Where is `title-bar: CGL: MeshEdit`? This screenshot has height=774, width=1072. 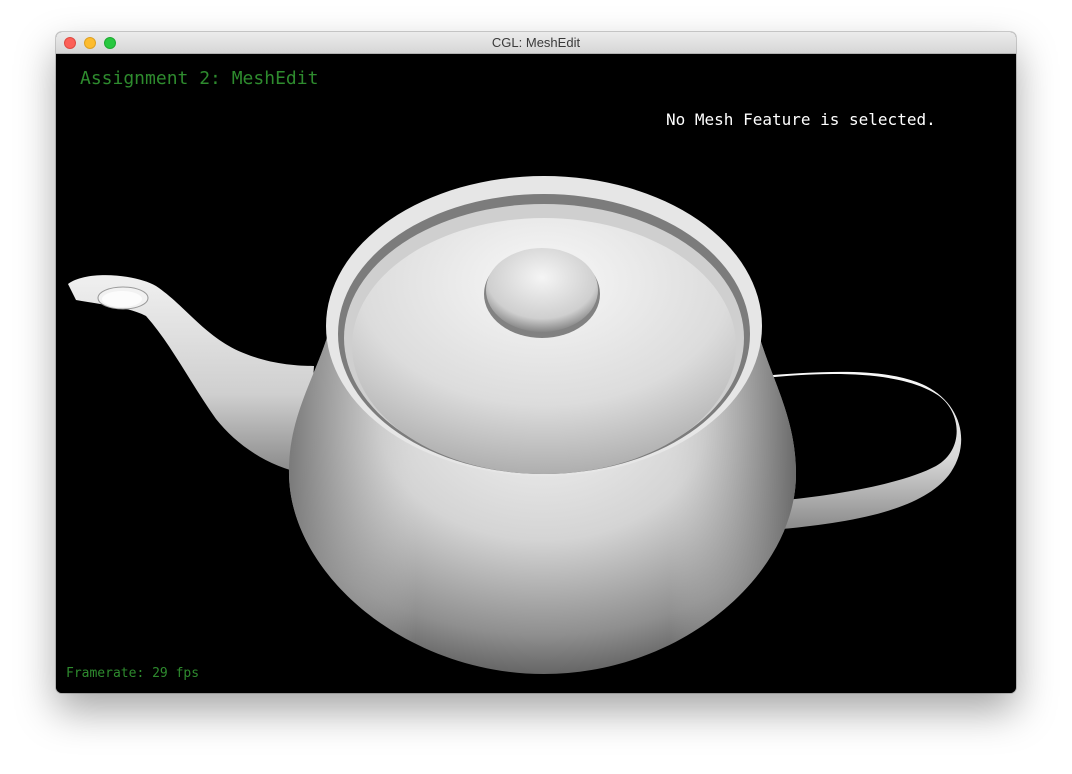
title-bar: CGL: MeshEdit is located at coordinates (536, 43).